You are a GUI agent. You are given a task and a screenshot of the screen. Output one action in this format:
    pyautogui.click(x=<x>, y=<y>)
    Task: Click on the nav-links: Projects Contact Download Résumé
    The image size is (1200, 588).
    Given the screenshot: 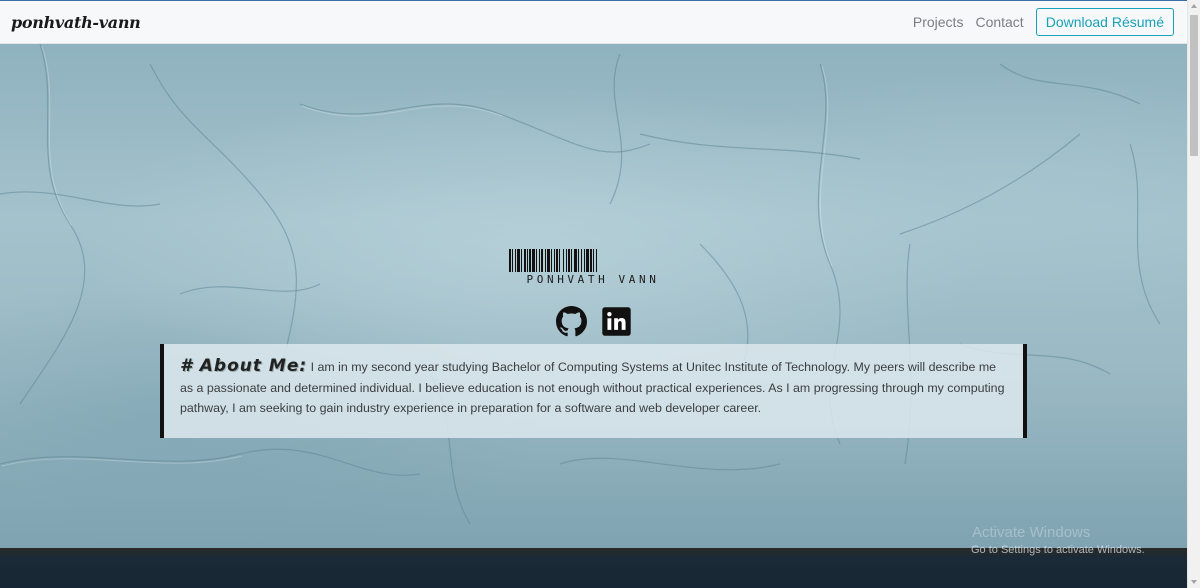 What is the action you would take?
    pyautogui.click(x=1043, y=22)
    